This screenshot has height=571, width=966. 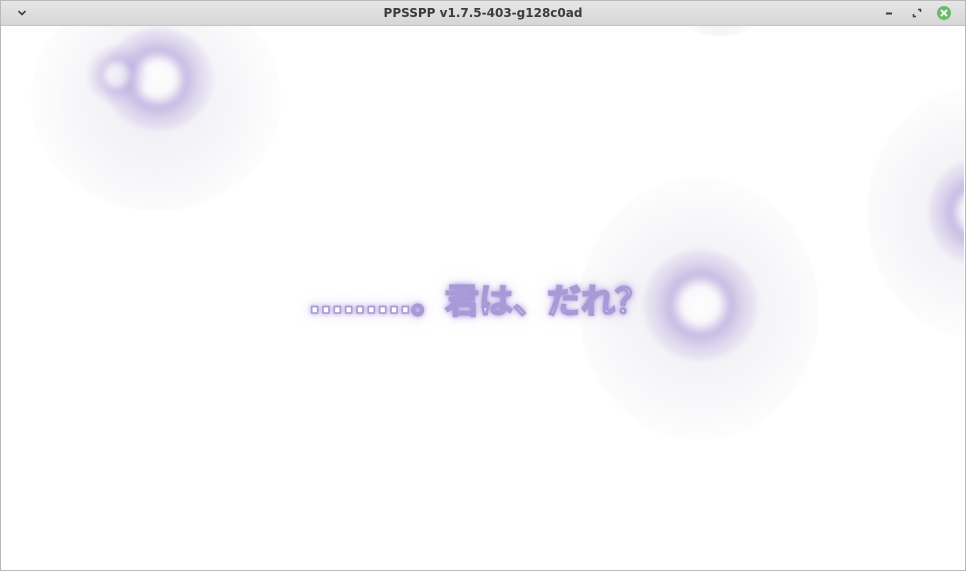 I want to click on bubble-halo-top-edge, so click(x=720, y=31).